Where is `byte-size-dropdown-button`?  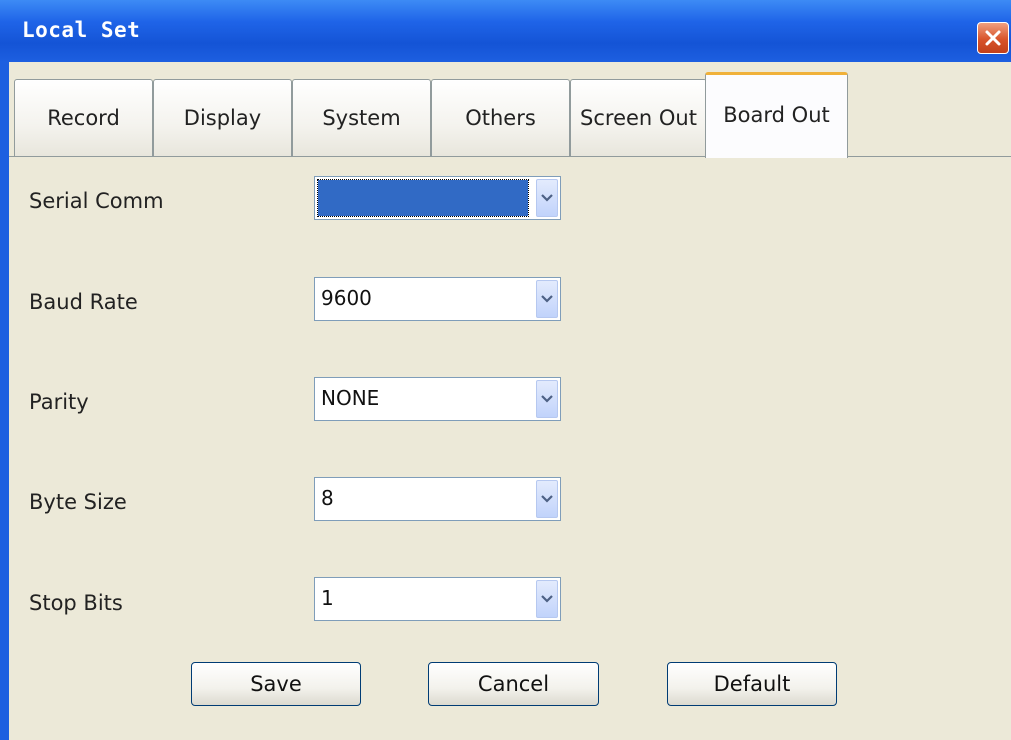
byte-size-dropdown-button is located at coordinates (547, 499).